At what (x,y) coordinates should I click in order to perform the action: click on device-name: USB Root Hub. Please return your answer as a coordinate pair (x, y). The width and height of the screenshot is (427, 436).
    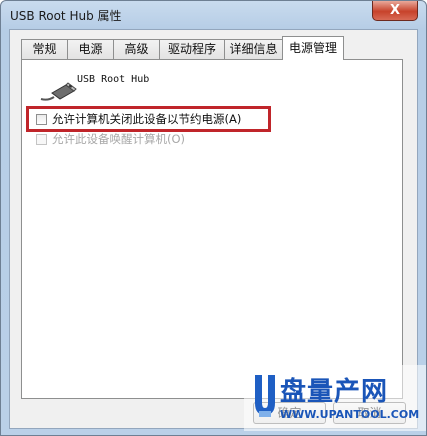
    Looking at the image, I should click on (113, 79).